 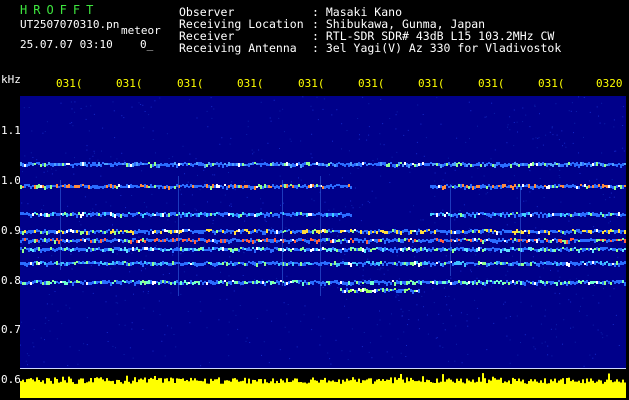 I want to click on freq-tick-label: 1.1, so click(x=11, y=130).